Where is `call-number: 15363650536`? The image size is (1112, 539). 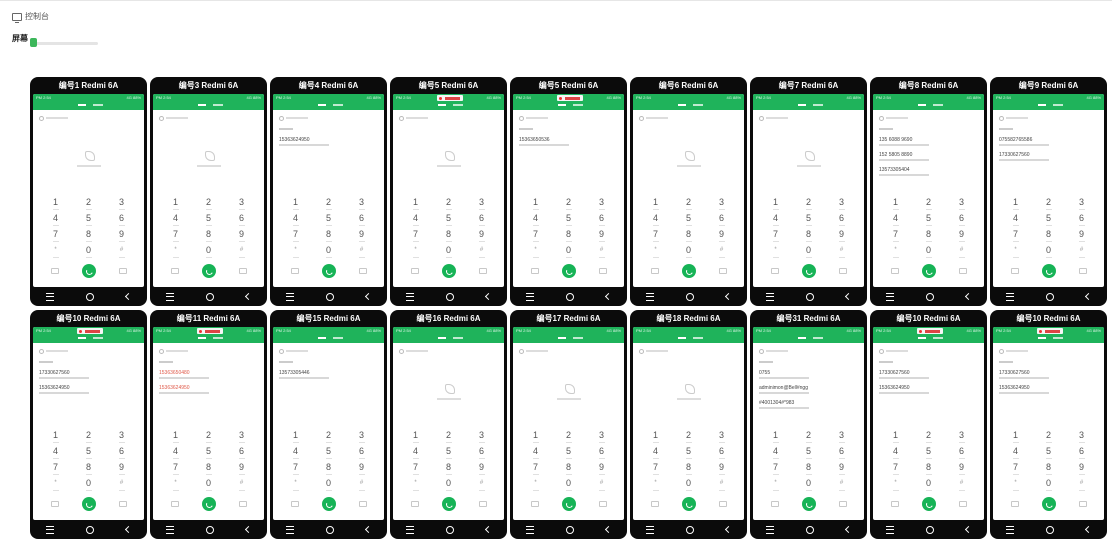
call-number: 15363650536 is located at coordinates (568, 140).